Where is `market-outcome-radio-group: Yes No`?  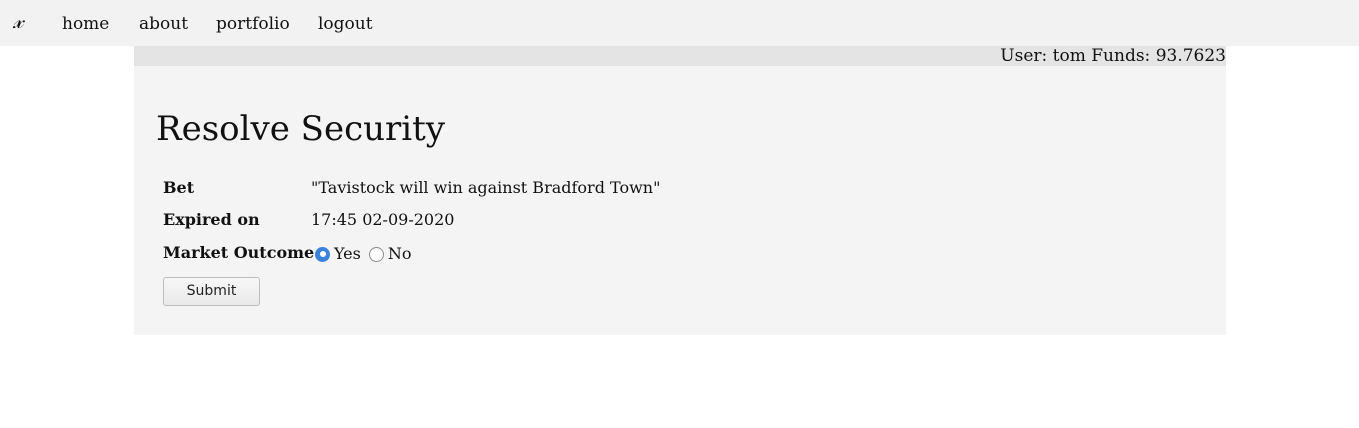 market-outcome-radio-group: Yes No is located at coordinates (367, 254).